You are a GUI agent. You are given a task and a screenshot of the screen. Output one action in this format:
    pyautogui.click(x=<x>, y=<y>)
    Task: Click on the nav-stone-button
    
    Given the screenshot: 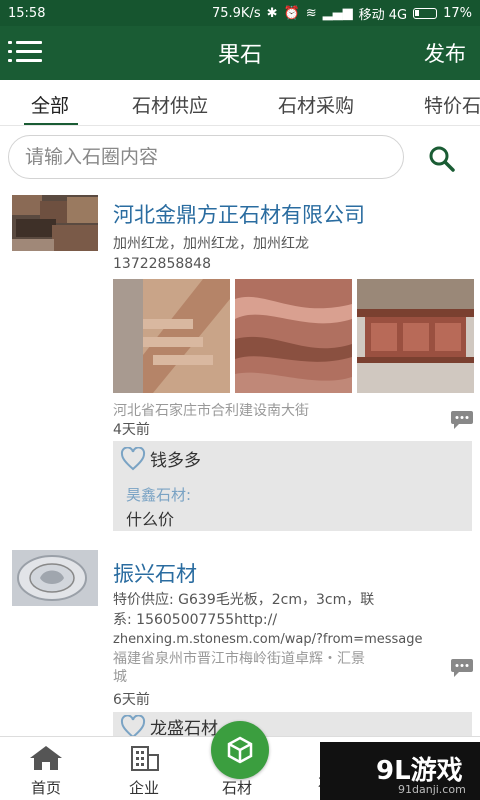 What is the action you would take?
    pyautogui.click(x=240, y=750)
    